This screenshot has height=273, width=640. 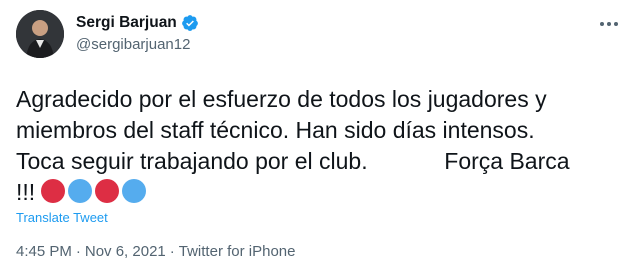 I want to click on name-row: Sergi Barjuan, so click(x=137, y=23).